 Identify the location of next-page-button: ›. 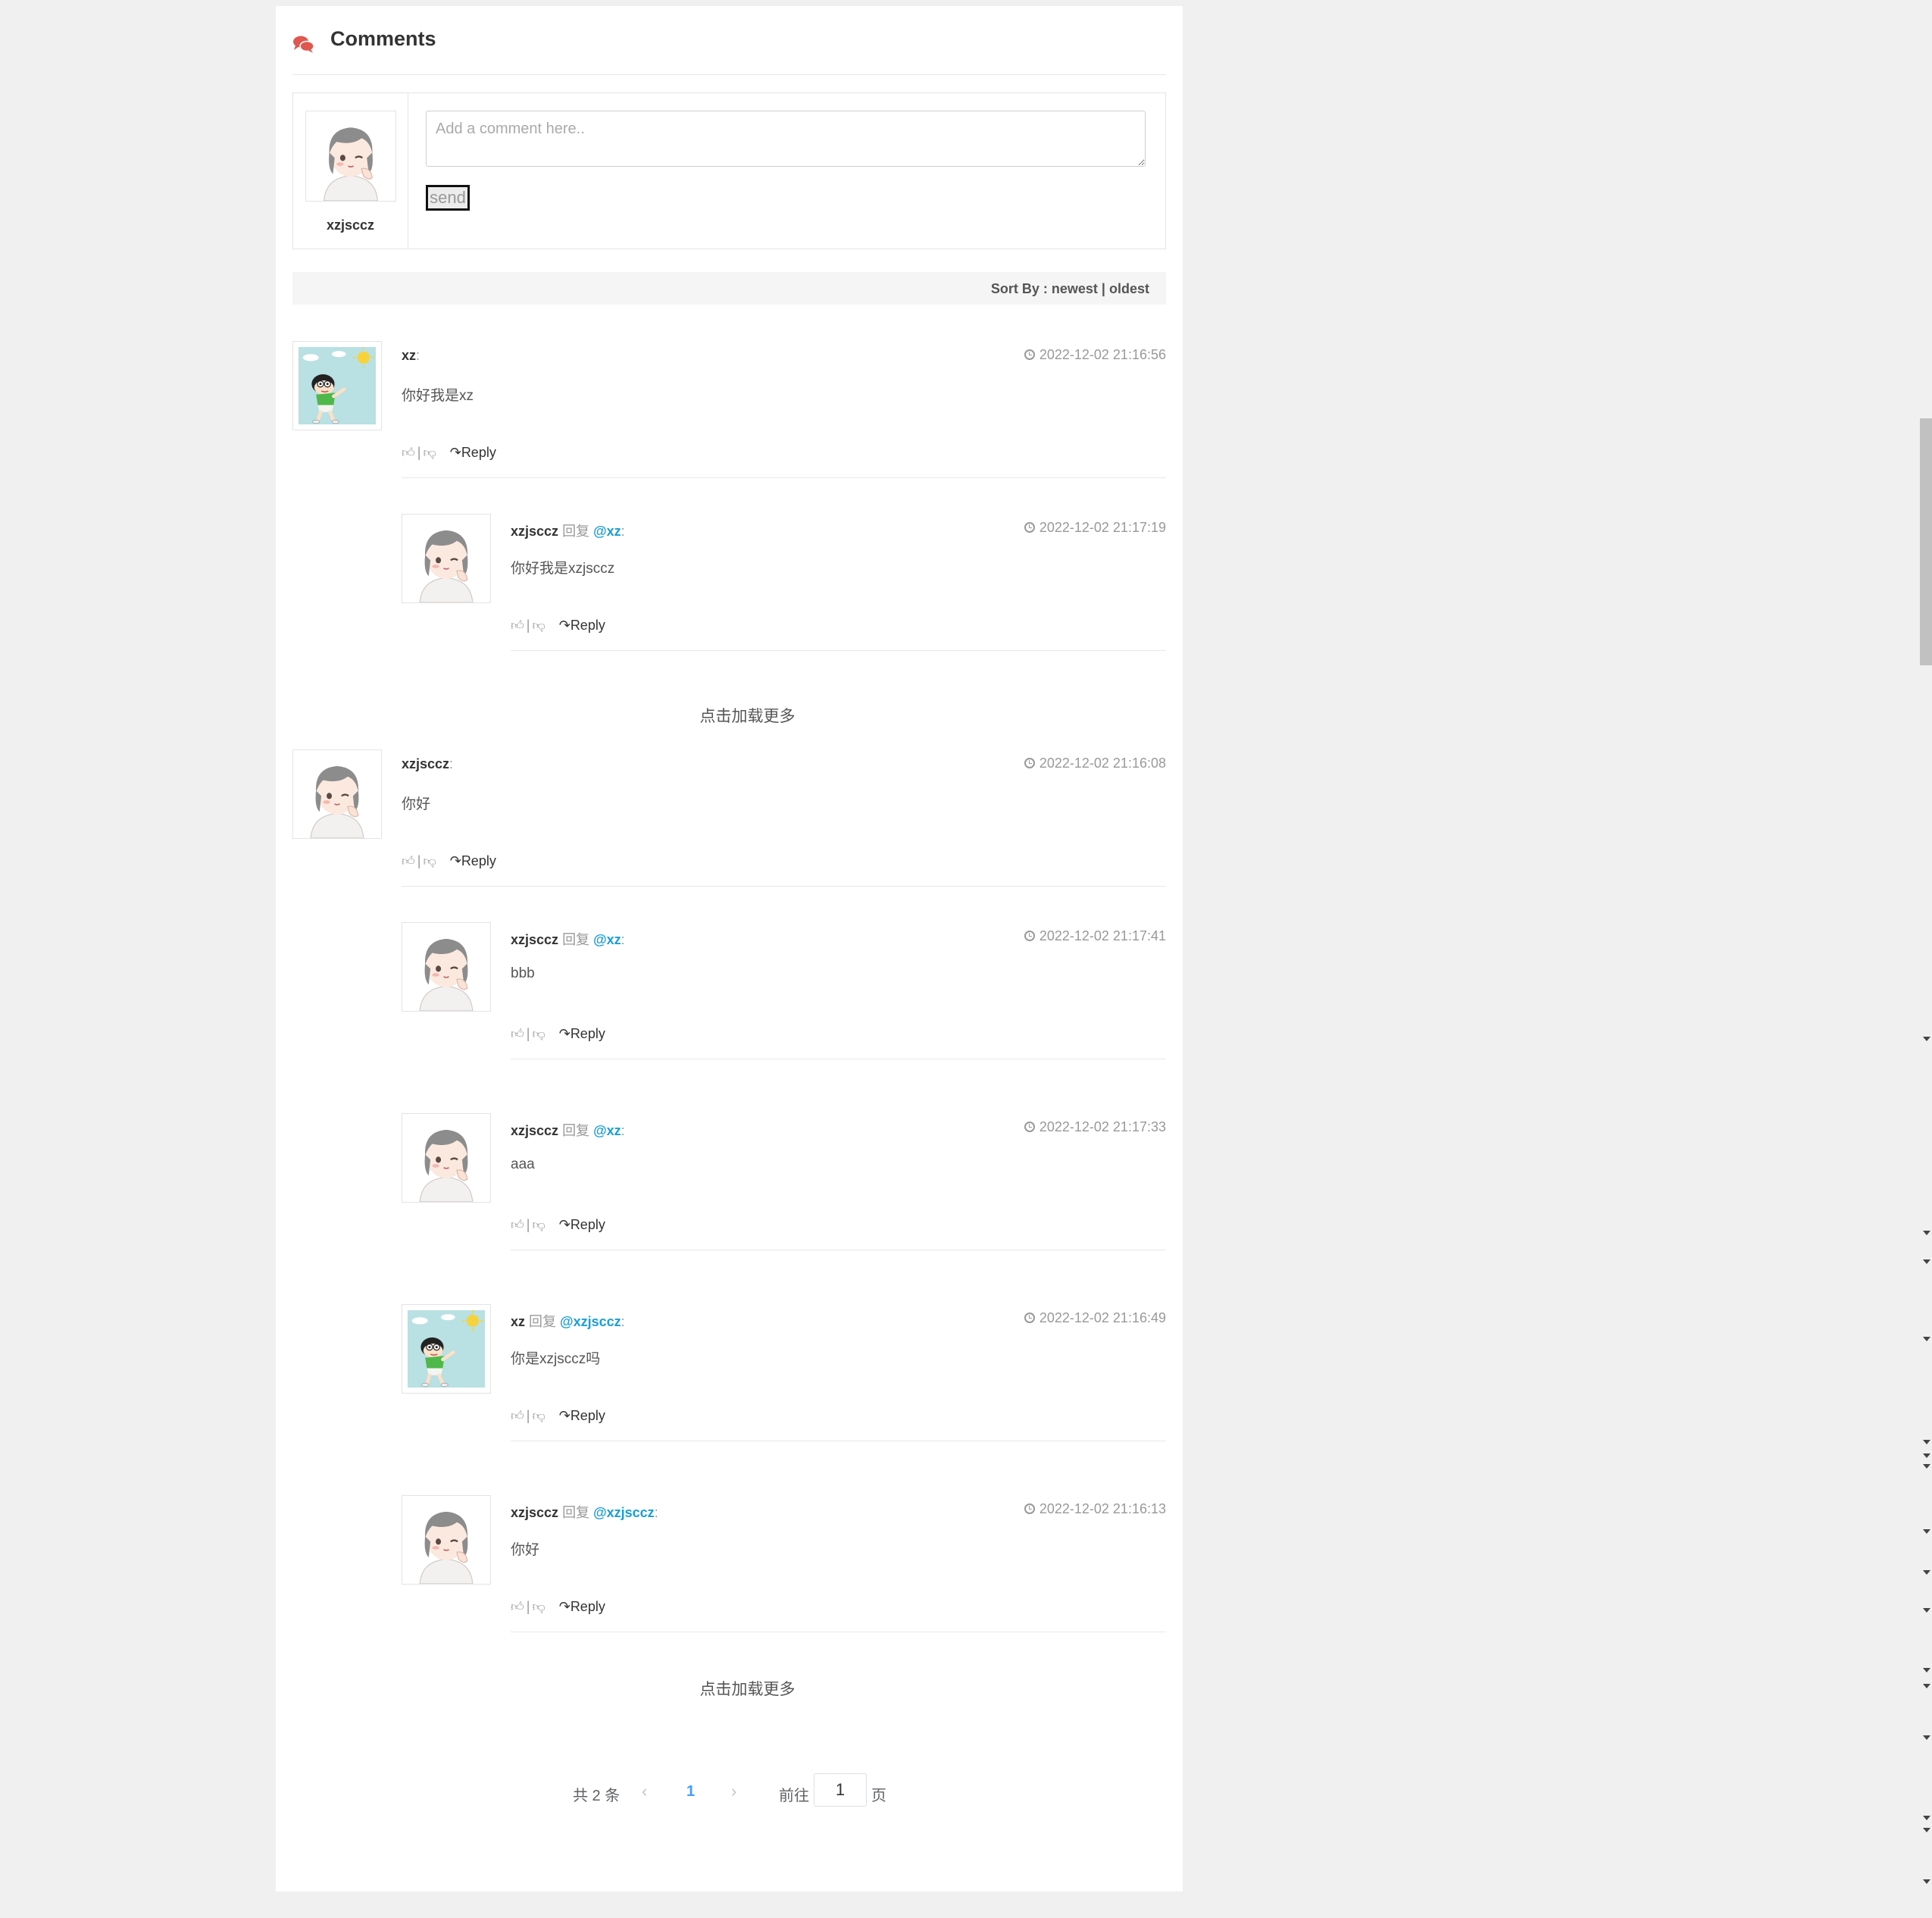
(733, 1792).